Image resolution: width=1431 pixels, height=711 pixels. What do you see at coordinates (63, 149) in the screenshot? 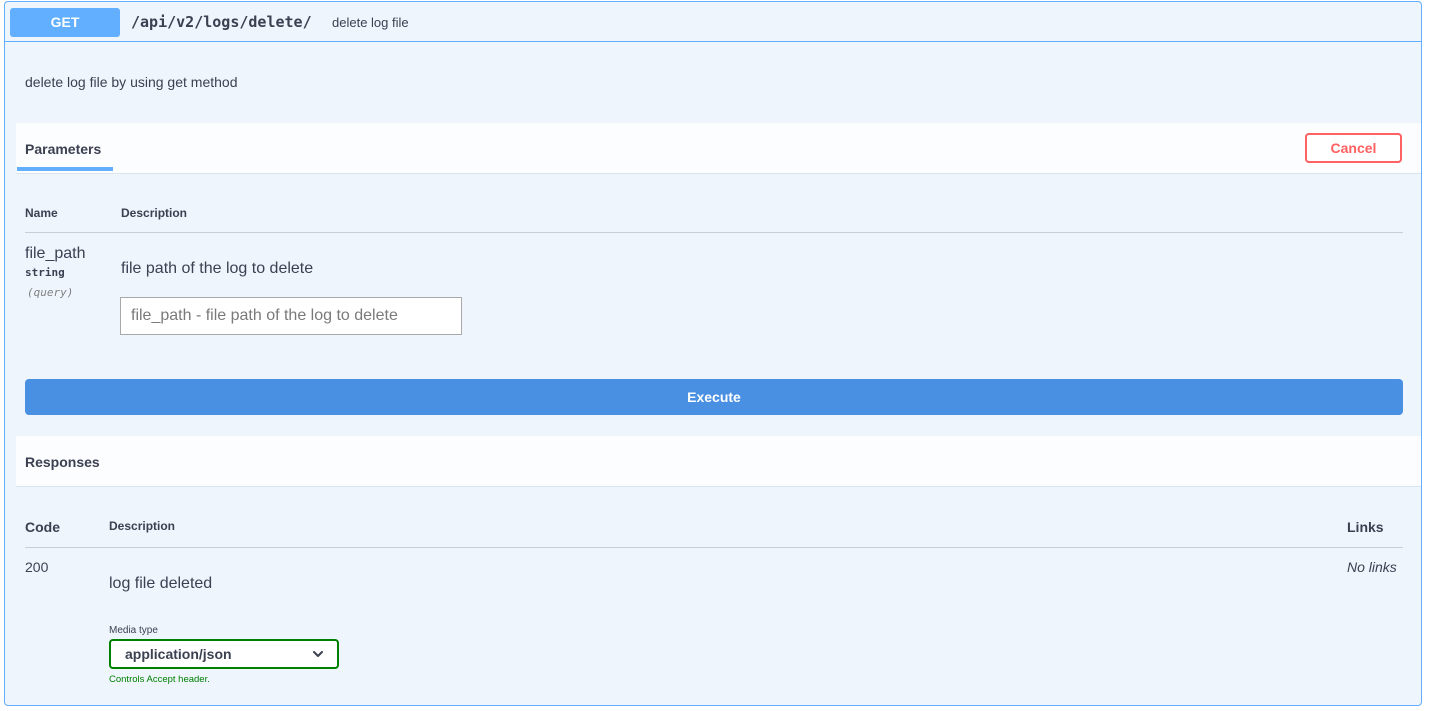
I see `tab-parameters: Parameters` at bounding box center [63, 149].